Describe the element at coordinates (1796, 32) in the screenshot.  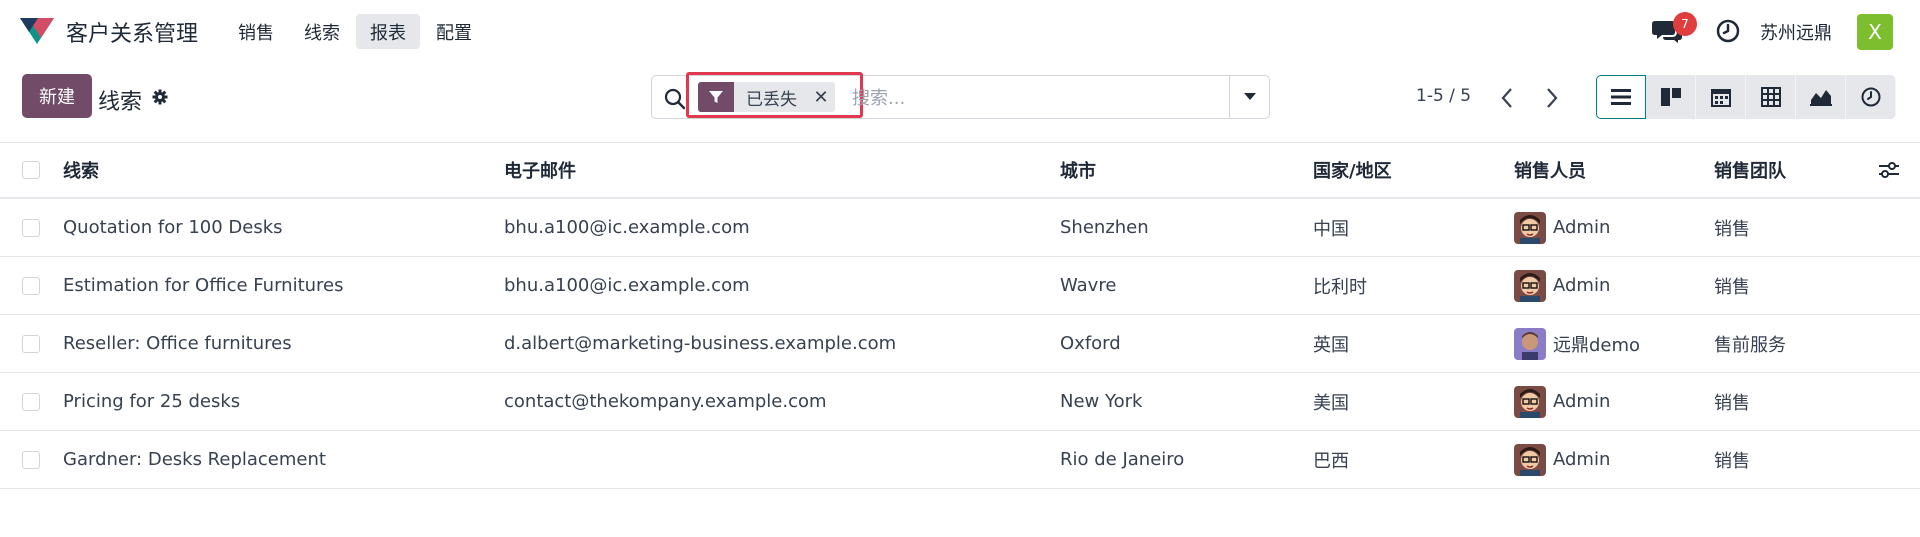
I see `company-switcher: 苏州远鼎` at that location.